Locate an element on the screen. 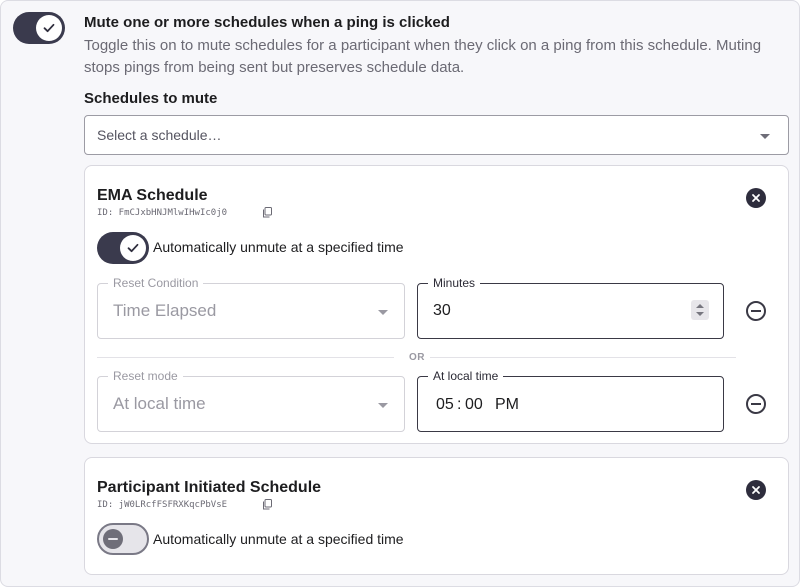 The width and height of the screenshot is (800, 587). reset-mode-value: At local time is located at coordinates (159, 403).